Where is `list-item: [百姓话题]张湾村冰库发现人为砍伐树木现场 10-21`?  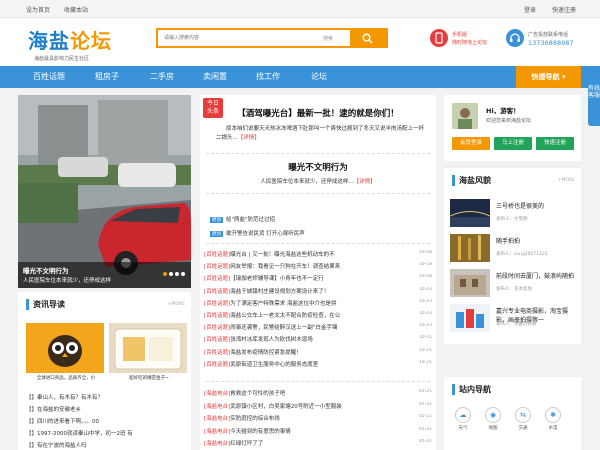
list-item: [百姓话题]张湾村冰库发现人为砍伐树木现场 10-21 is located at coordinates (318, 339).